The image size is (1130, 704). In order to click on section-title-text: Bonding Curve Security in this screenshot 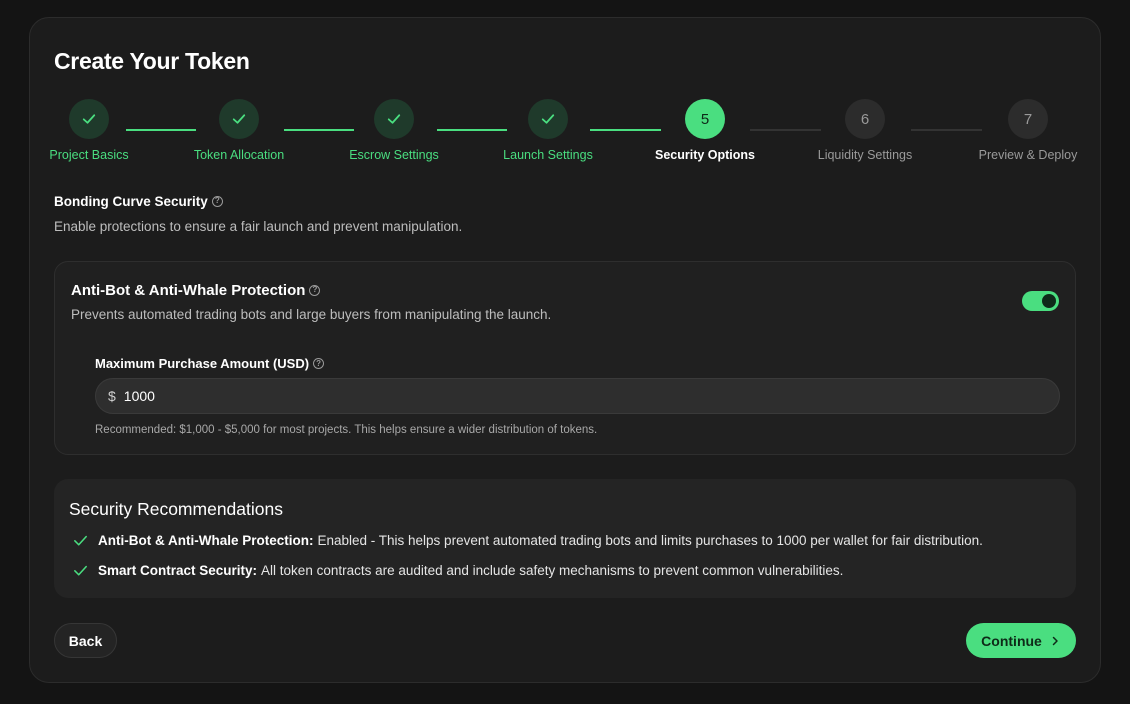, I will do `click(131, 201)`.